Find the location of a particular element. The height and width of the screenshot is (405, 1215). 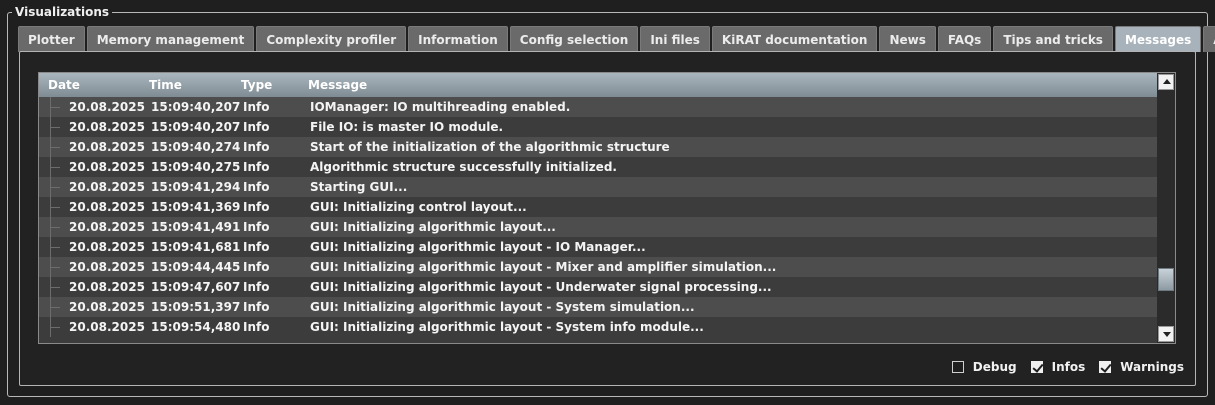

triangle-down-icon is located at coordinates (1167, 334).